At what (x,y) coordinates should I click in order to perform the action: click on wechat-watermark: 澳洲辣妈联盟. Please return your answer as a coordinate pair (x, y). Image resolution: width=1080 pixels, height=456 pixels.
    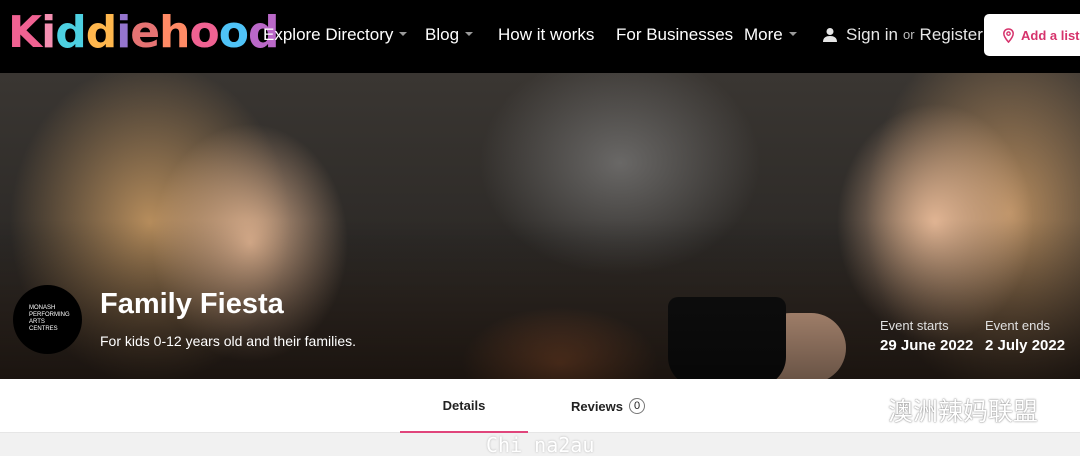
    Looking at the image, I should click on (938, 410).